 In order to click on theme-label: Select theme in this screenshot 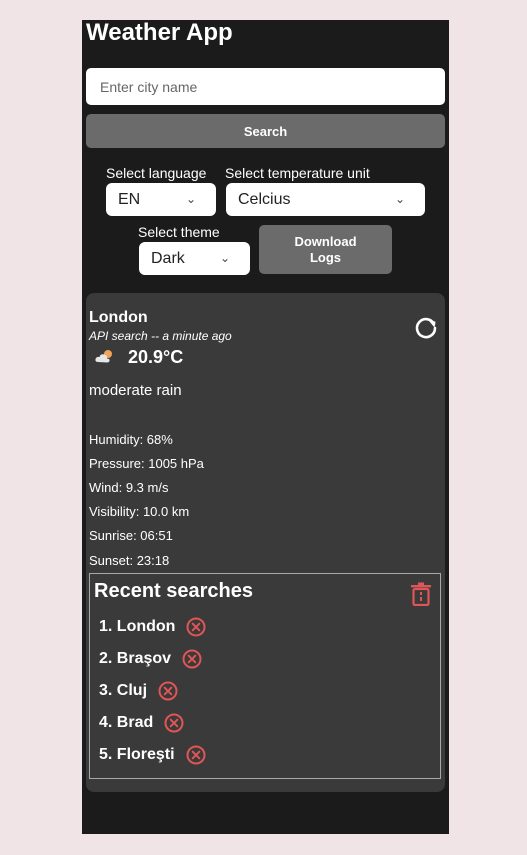, I will do `click(179, 232)`.